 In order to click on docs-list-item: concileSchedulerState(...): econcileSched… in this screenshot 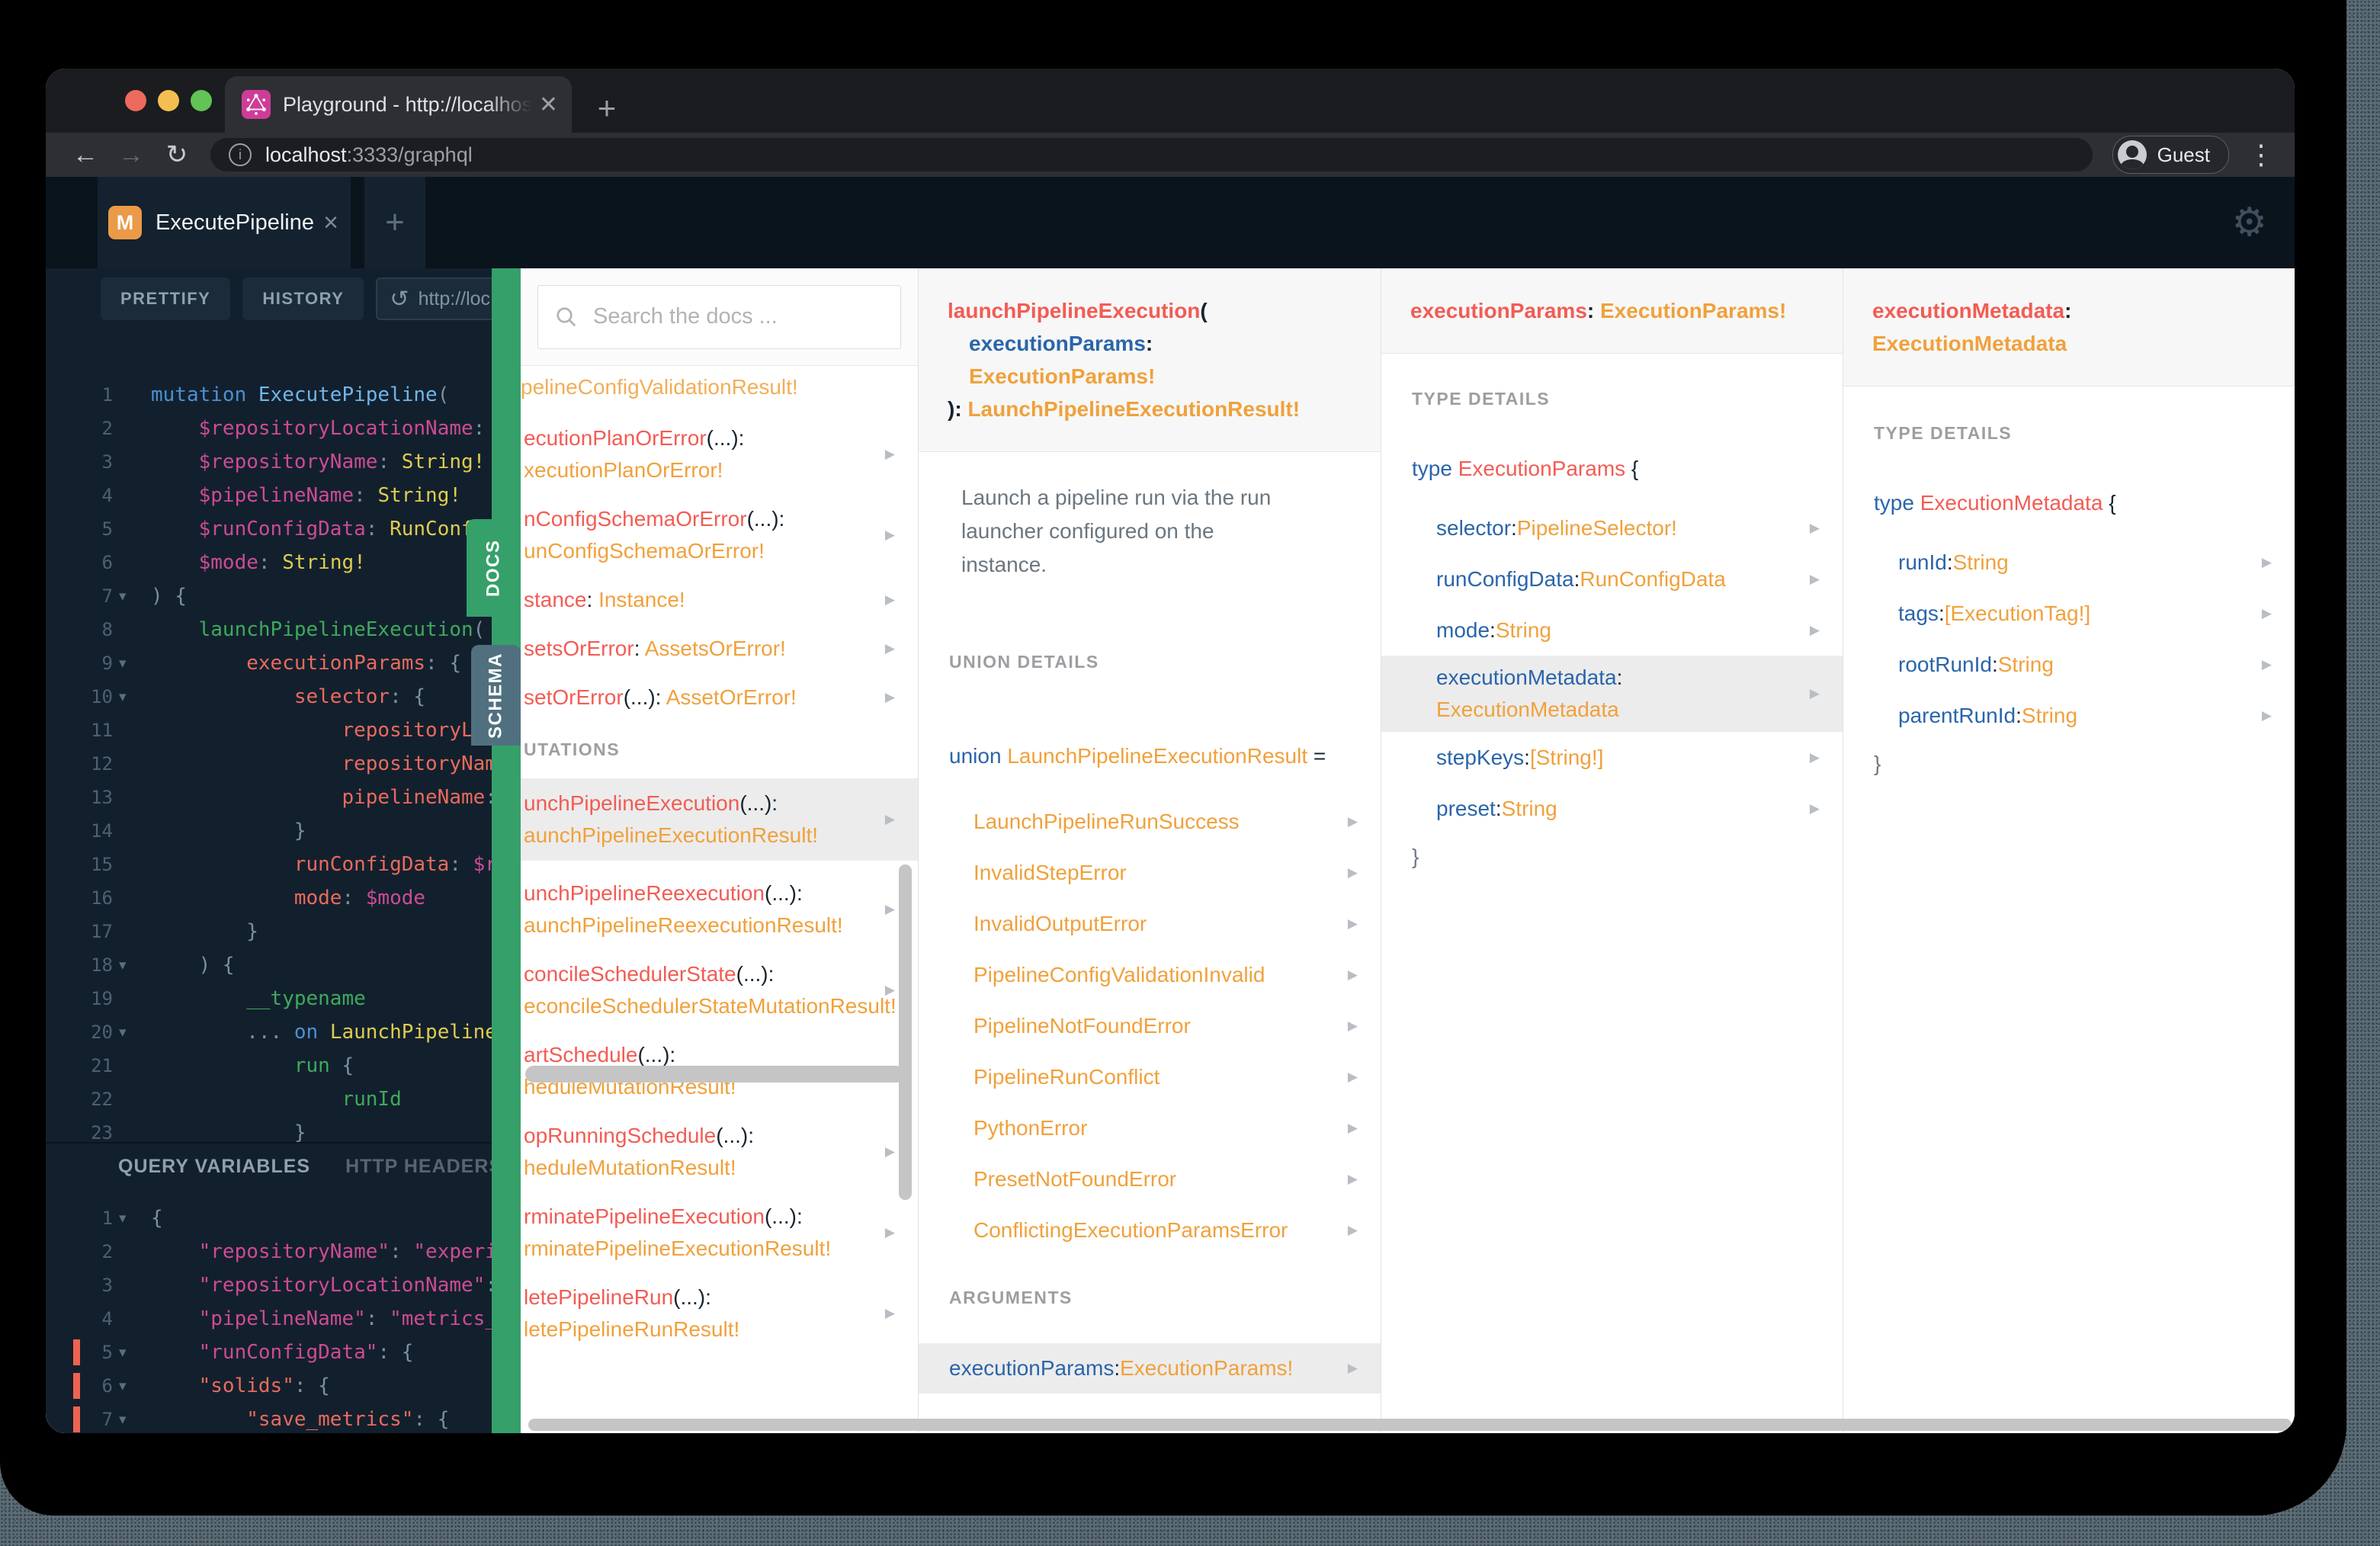, I will do `click(719, 990)`.